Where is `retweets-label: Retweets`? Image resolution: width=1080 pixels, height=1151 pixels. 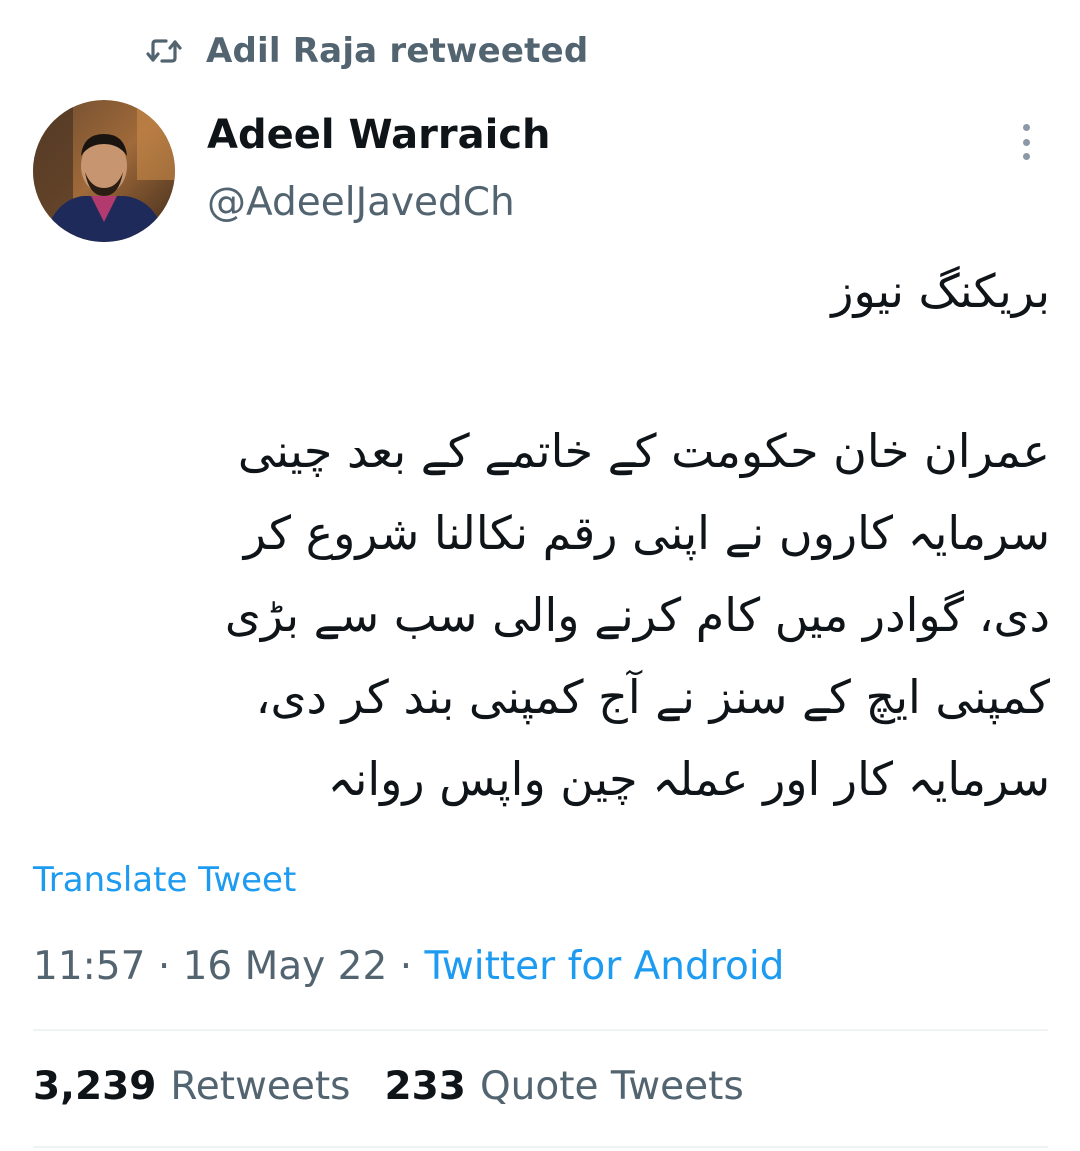
retweets-label: Retweets is located at coordinates (260, 1086).